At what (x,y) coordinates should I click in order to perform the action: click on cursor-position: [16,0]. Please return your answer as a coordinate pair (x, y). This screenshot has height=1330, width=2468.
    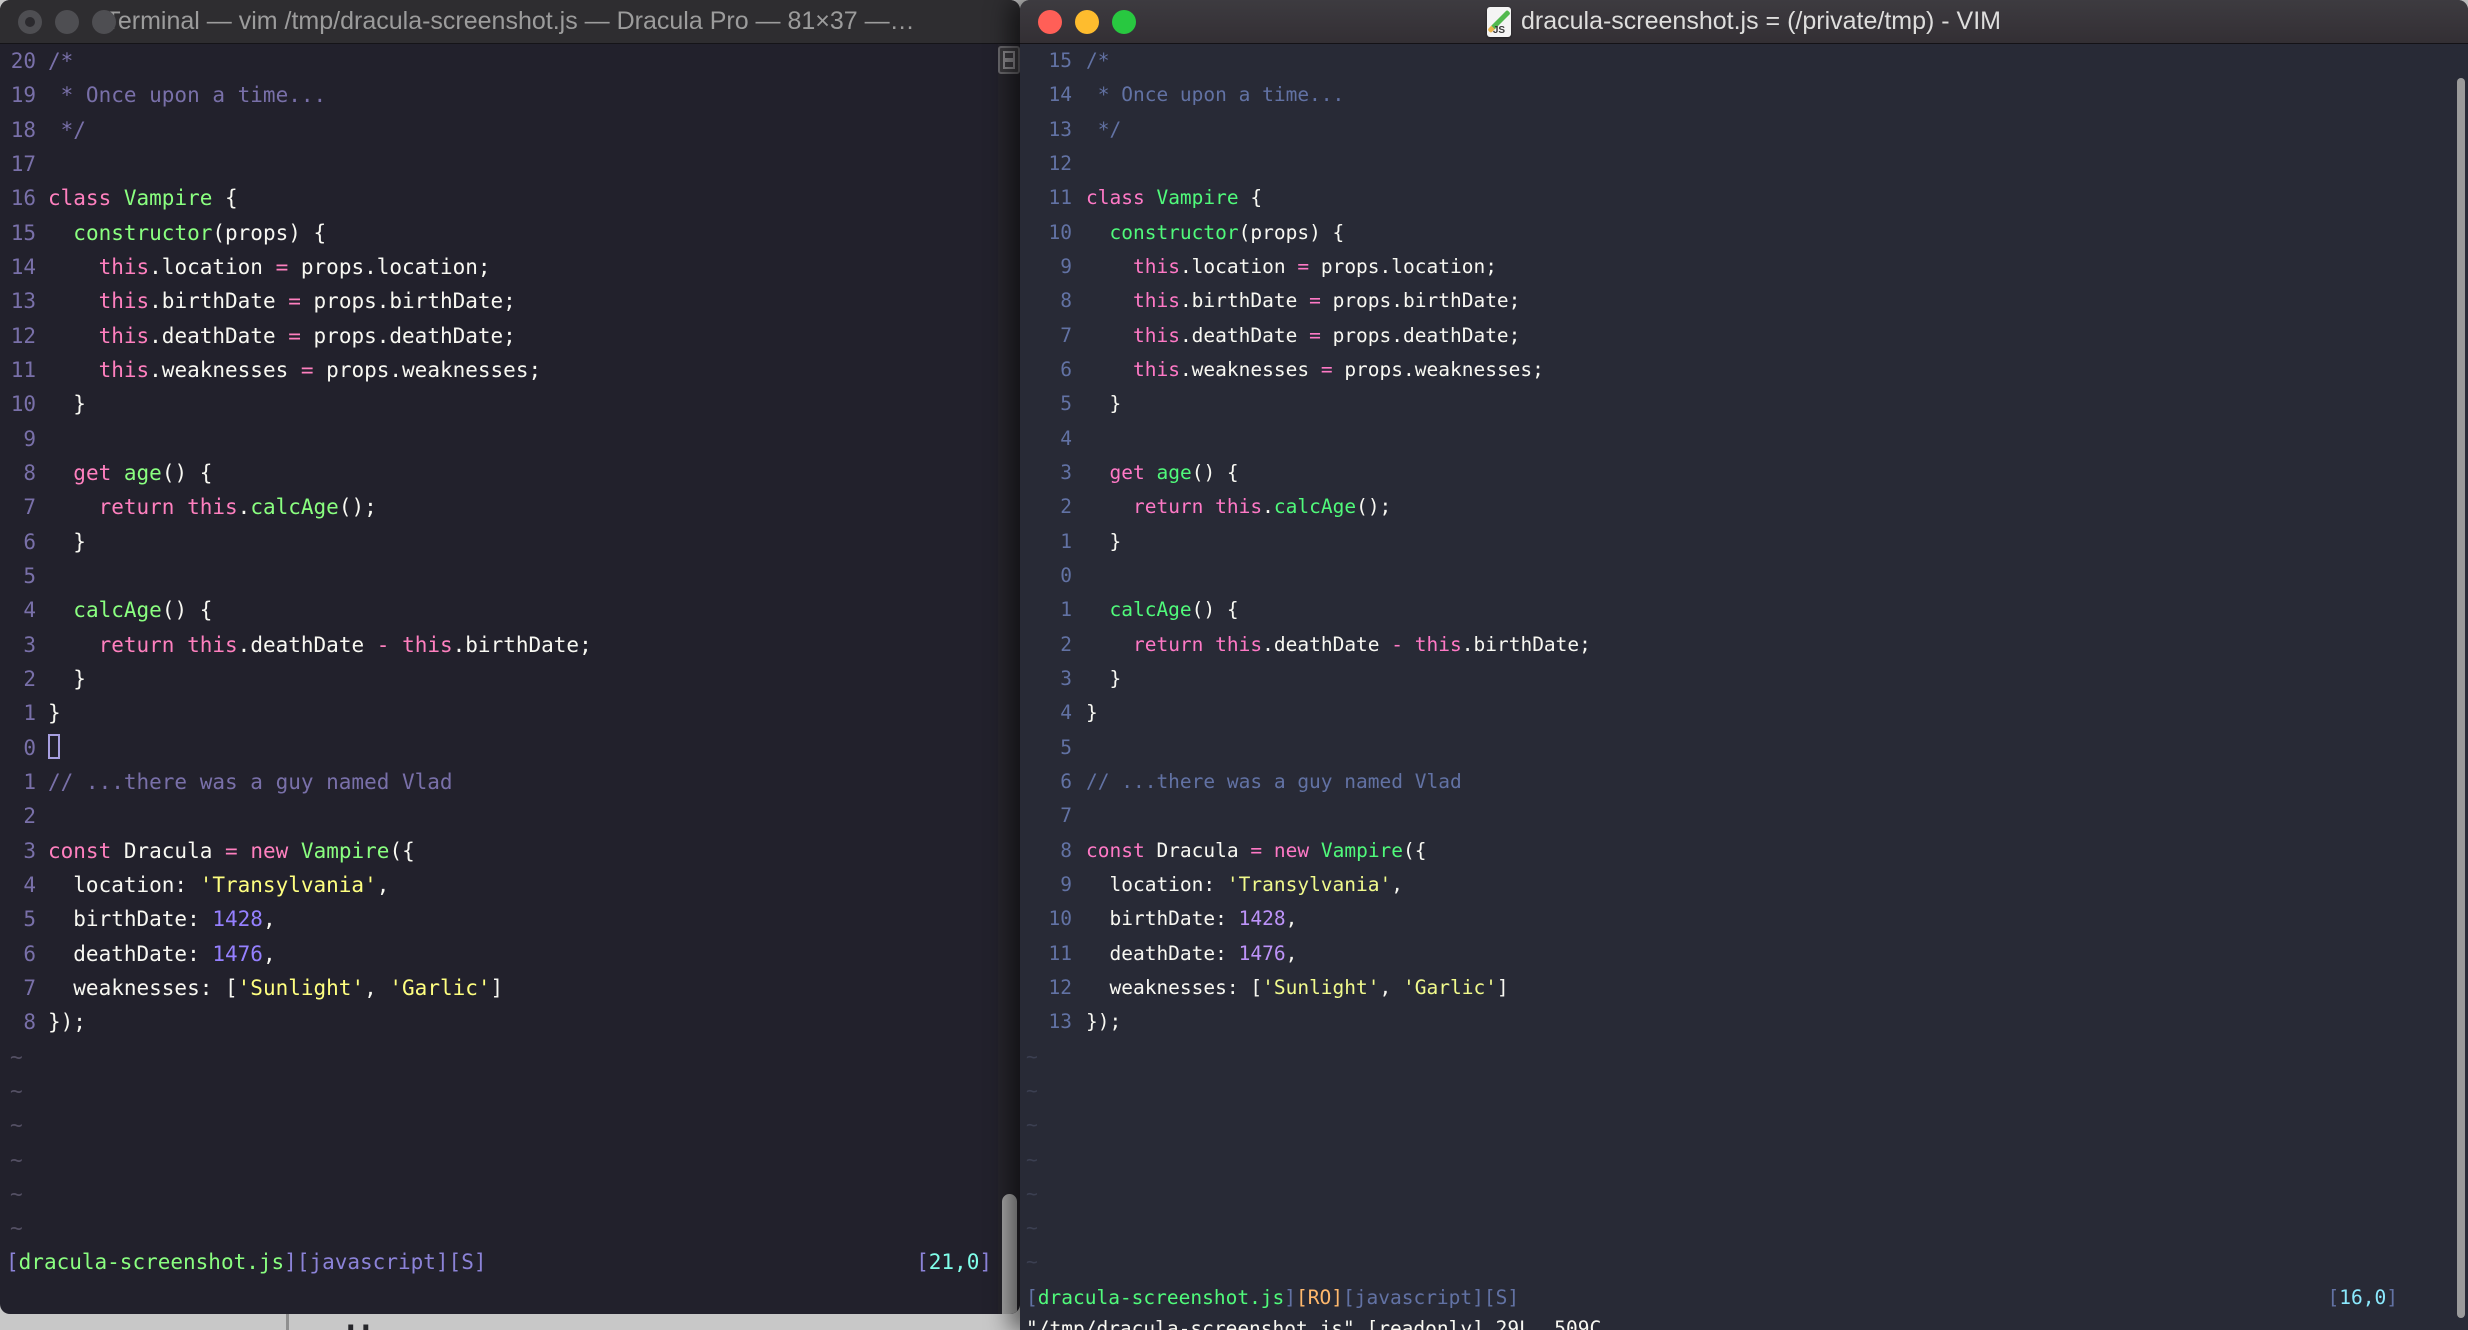
    Looking at the image, I should click on (2362, 1297).